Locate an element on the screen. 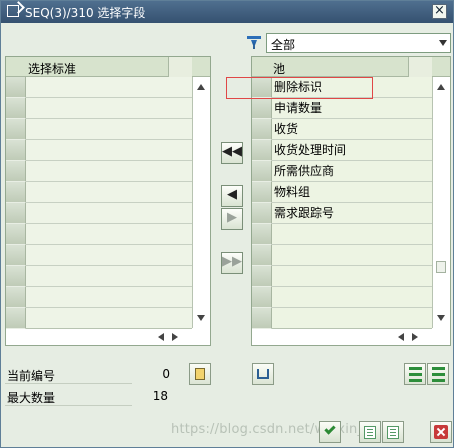 This screenshot has height=448, width=454. filter-selected: 全部 is located at coordinates (283, 45).